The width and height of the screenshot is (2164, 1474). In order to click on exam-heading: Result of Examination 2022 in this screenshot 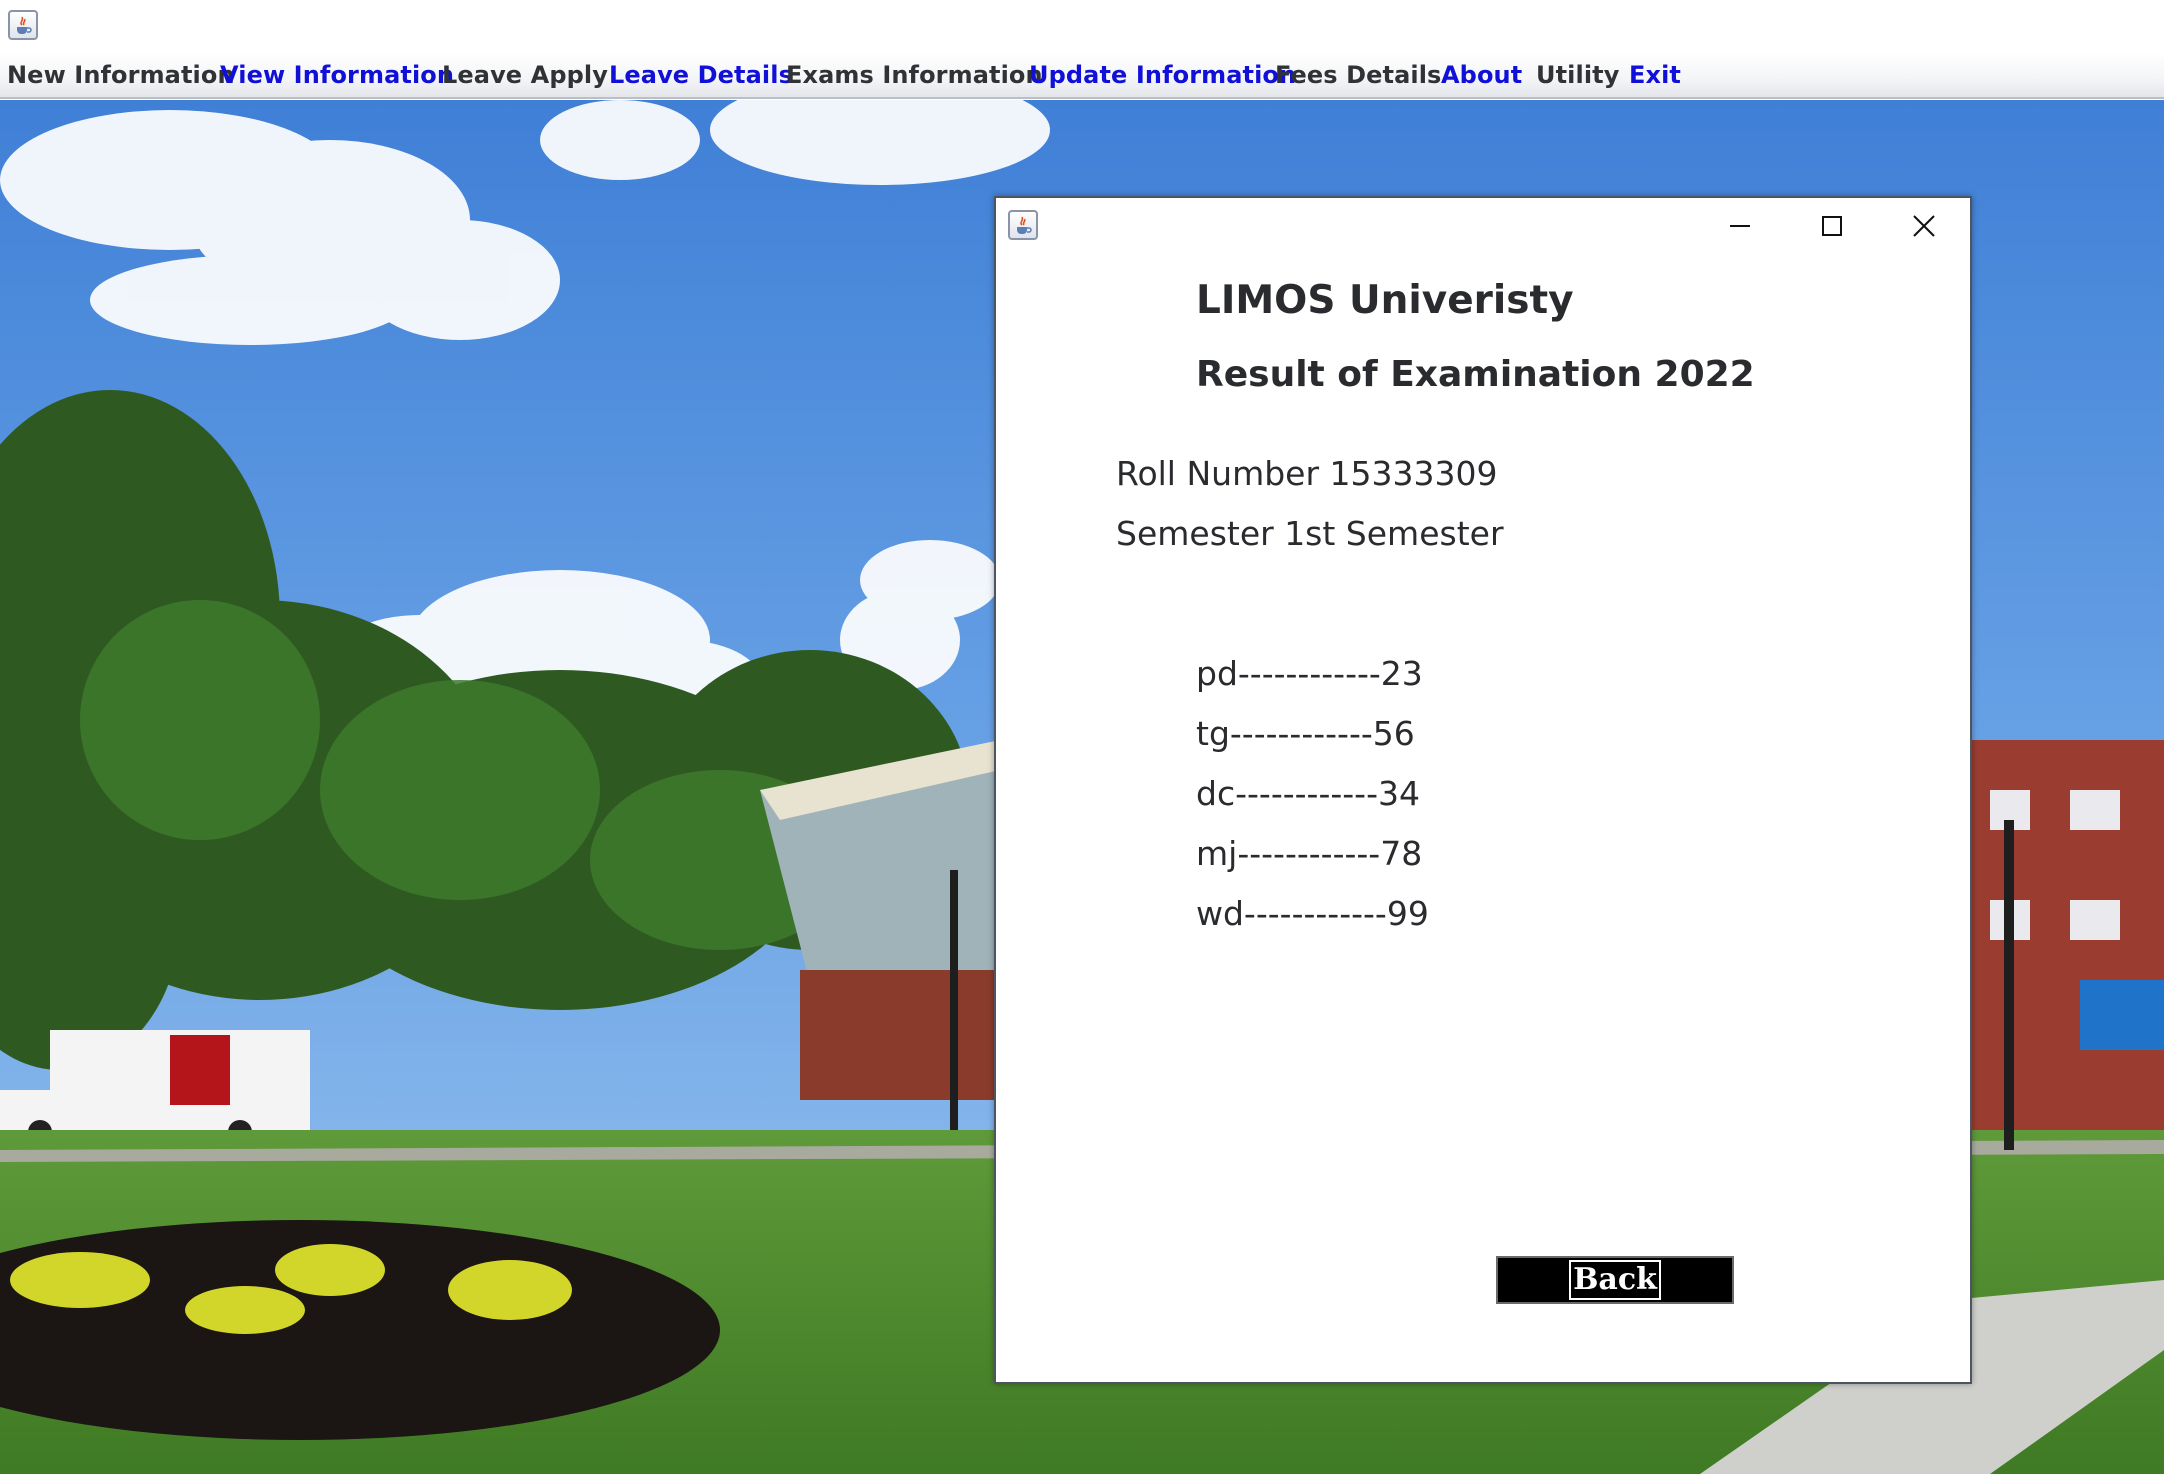, I will do `click(1475, 374)`.